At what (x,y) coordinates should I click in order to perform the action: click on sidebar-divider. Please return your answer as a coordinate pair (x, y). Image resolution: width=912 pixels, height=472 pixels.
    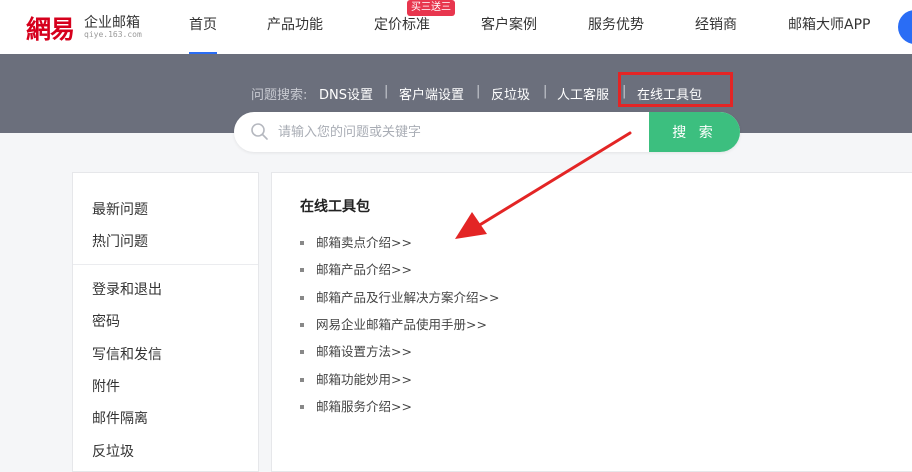
    Looking at the image, I should click on (165, 264).